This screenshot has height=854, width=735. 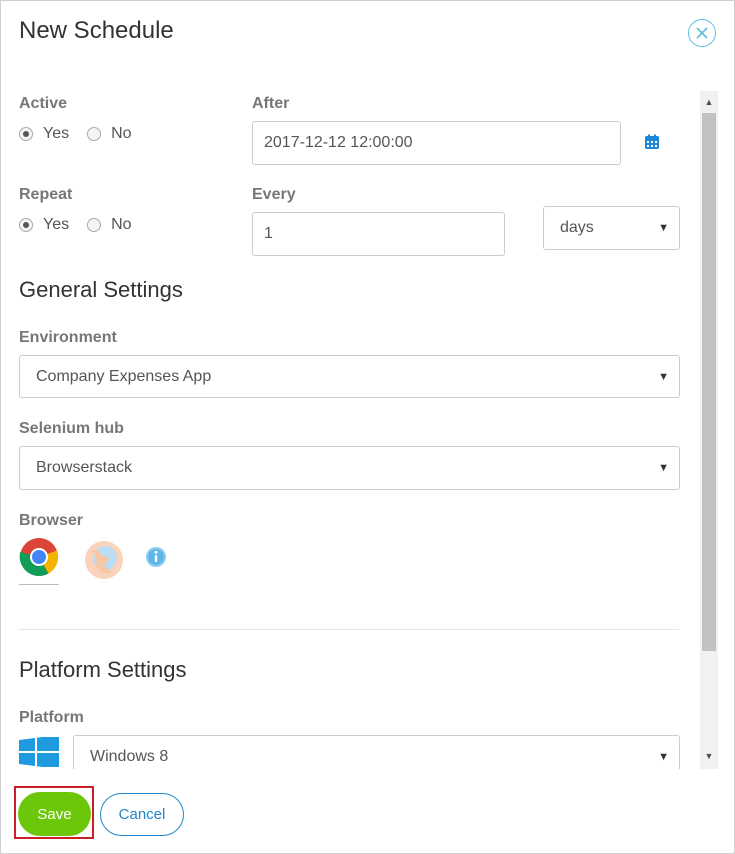 What do you see at coordinates (349, 376) in the screenshot?
I see `environment-select: Company Expenses App ▼` at bounding box center [349, 376].